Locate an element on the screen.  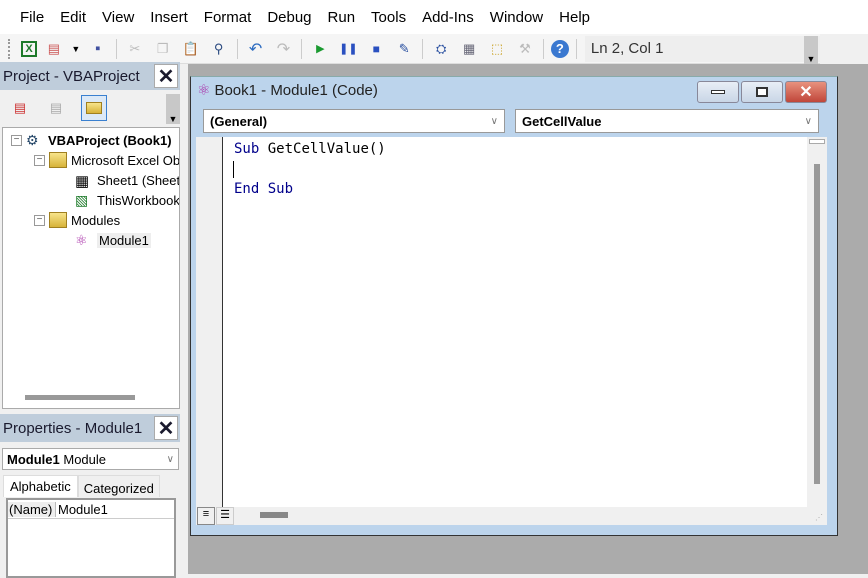
text-cursor is located at coordinates (233, 169).